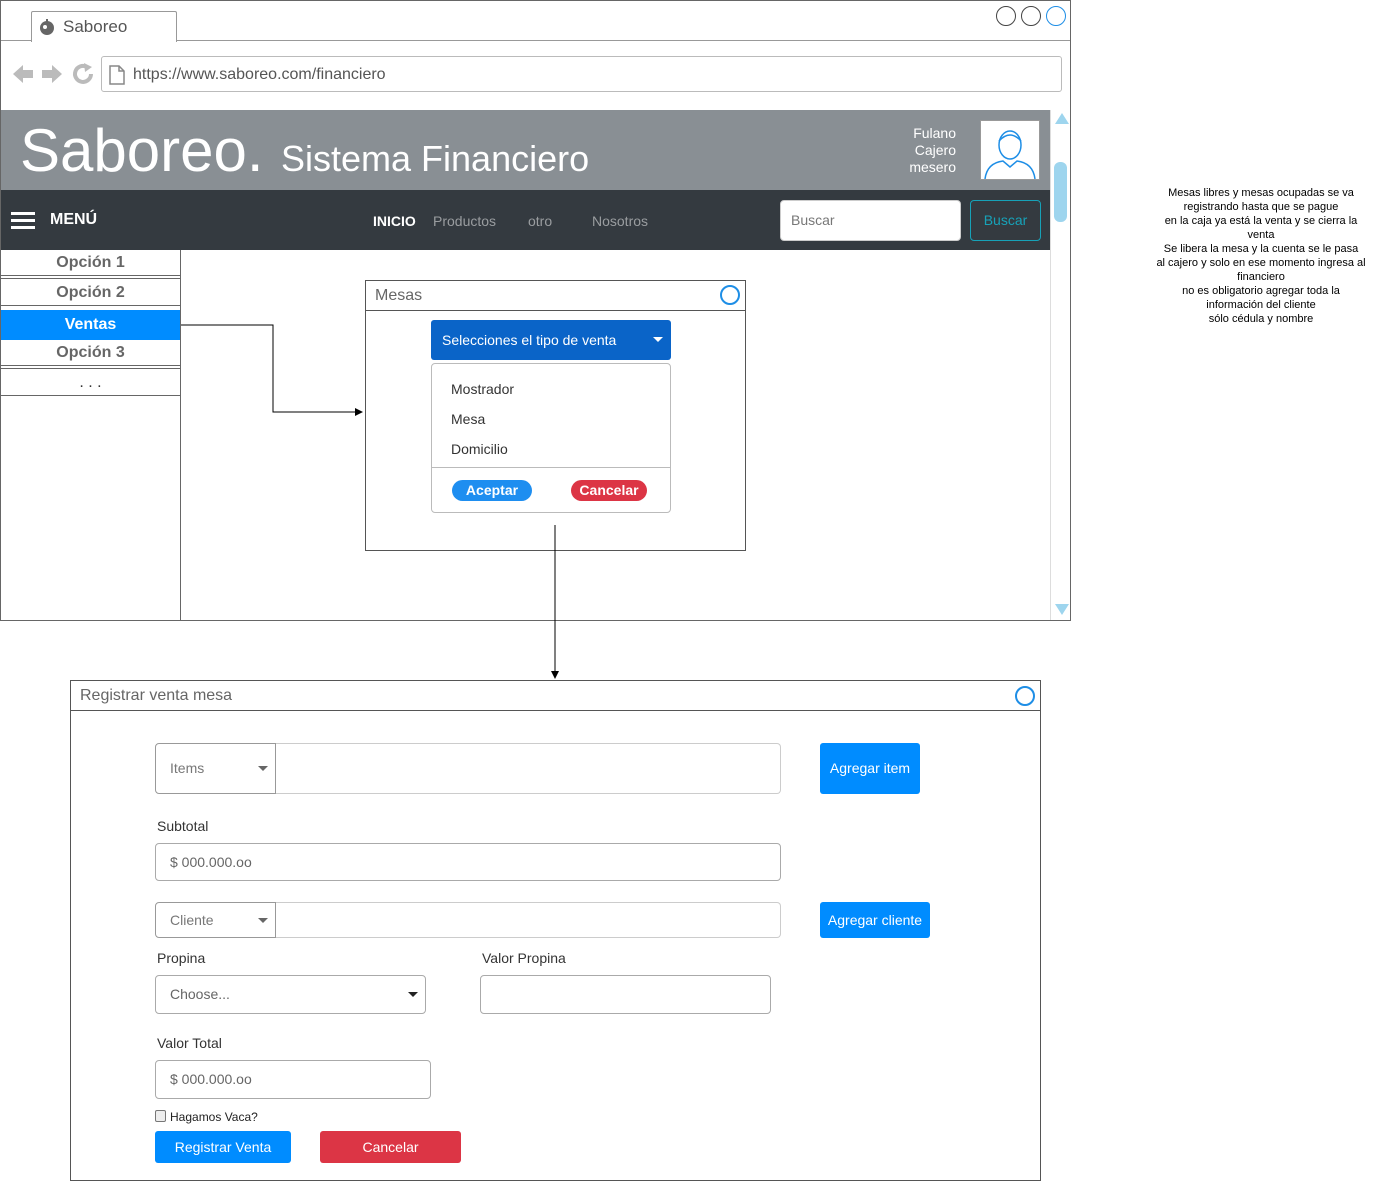  Describe the element at coordinates (492, 490) in the screenshot. I see `accept-button: Aceptar` at that location.